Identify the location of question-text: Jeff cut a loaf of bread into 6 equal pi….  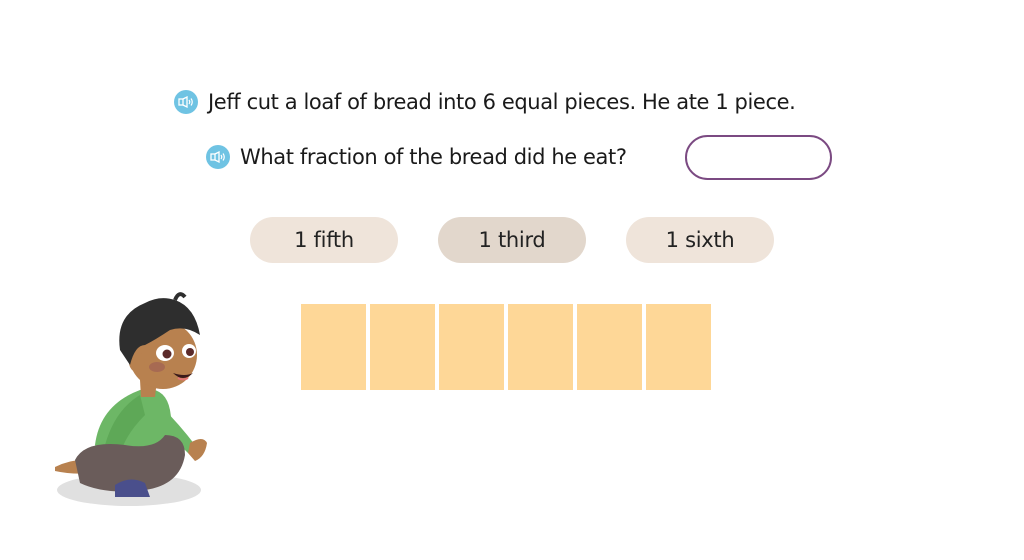
(502, 102).